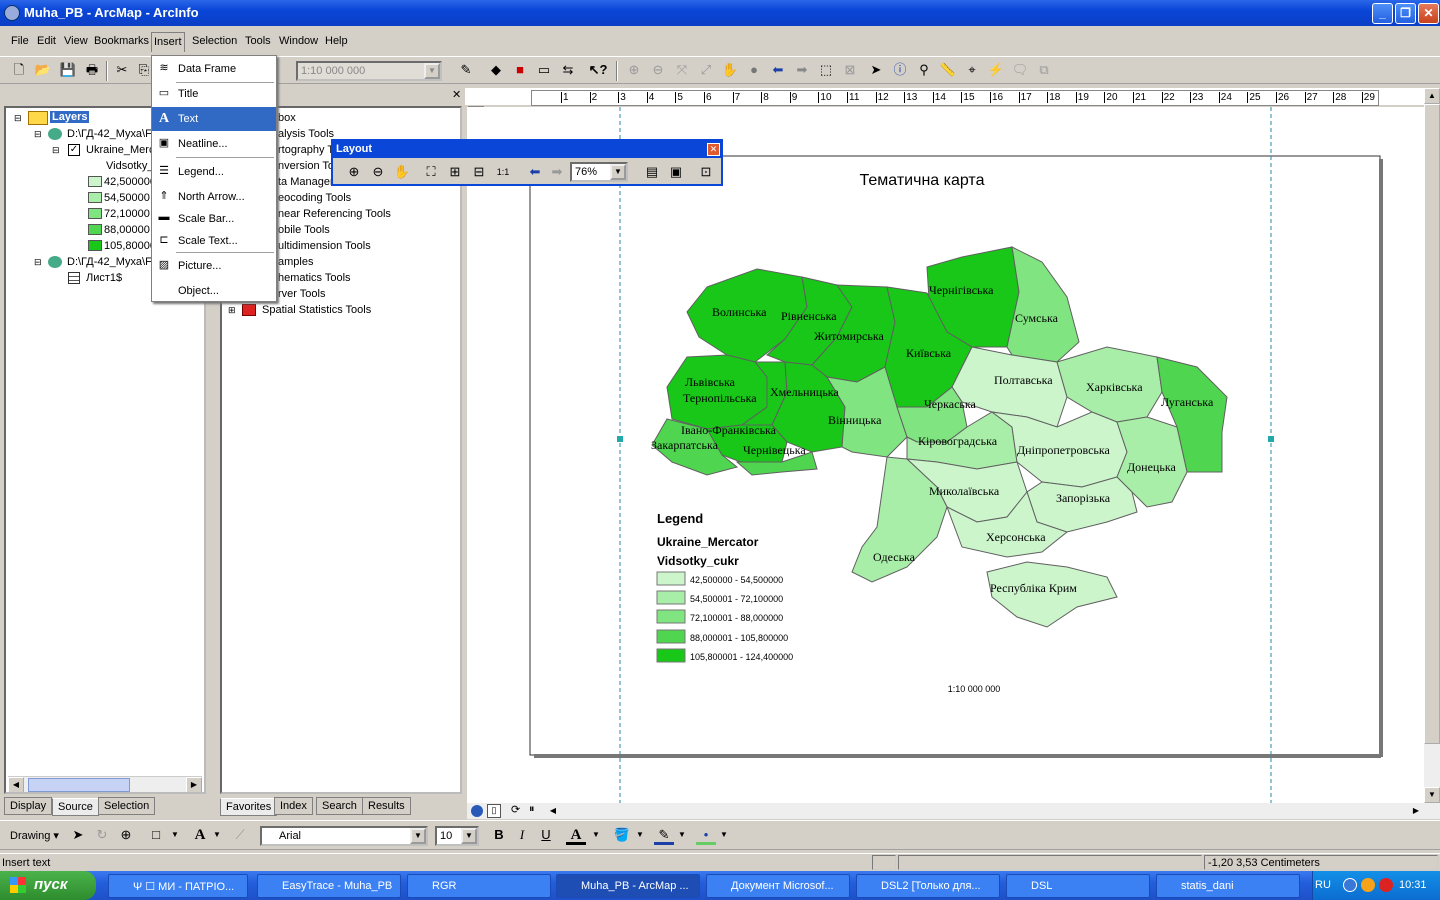 This screenshot has height=900, width=1440. What do you see at coordinates (214, 94) in the screenshot?
I see `menu-item-title: ▭ Title` at bounding box center [214, 94].